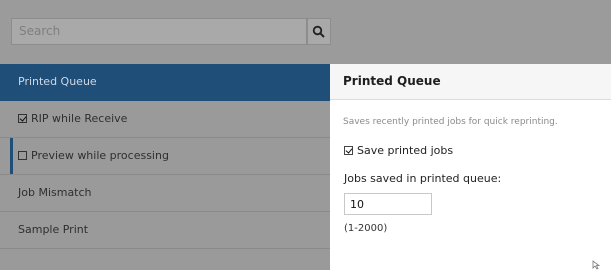  I want to click on sidebar-item-rip-while-receive: RIP while Receive, so click(165, 119).